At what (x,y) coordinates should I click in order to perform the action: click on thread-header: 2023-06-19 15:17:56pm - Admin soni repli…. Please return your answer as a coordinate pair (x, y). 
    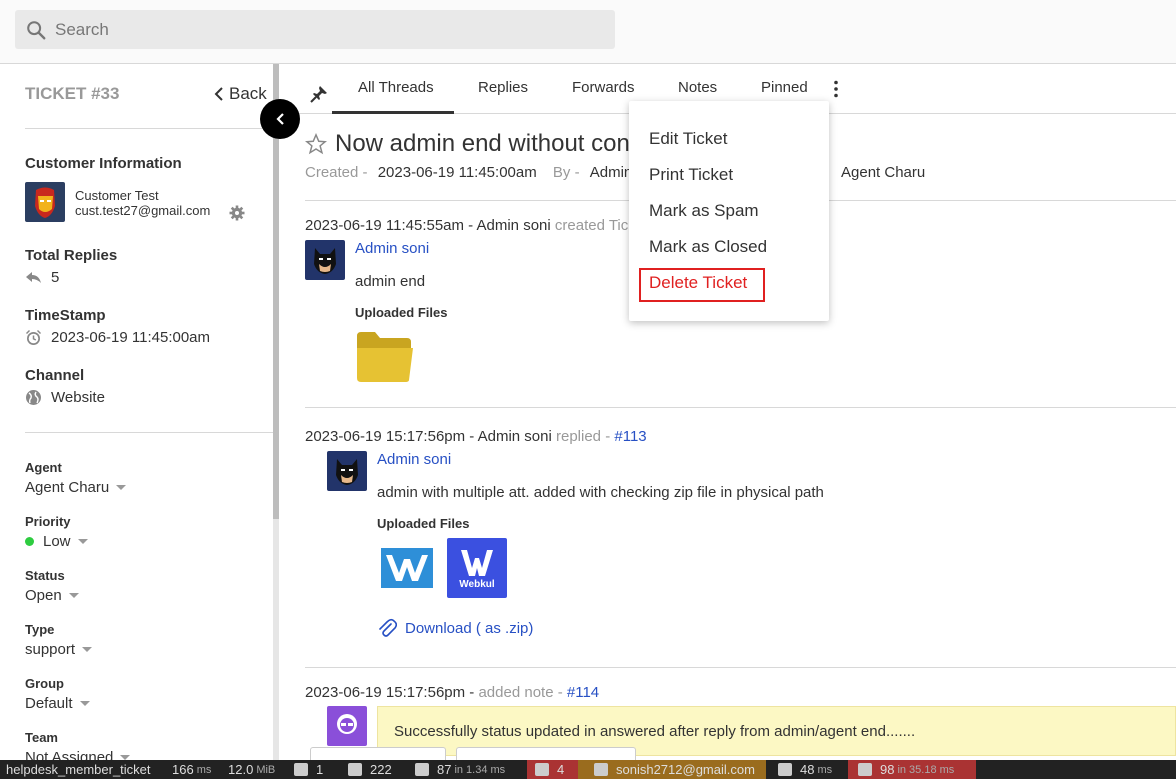
    Looking at the image, I should click on (476, 436).